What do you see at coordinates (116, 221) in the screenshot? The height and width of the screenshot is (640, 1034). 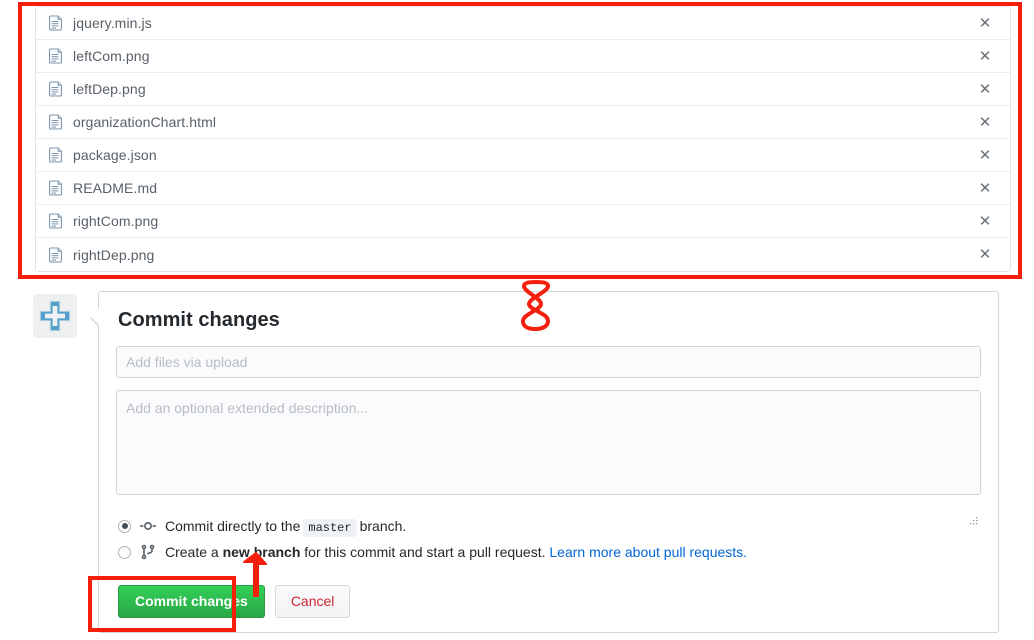 I see `file-name: rightCom.png` at bounding box center [116, 221].